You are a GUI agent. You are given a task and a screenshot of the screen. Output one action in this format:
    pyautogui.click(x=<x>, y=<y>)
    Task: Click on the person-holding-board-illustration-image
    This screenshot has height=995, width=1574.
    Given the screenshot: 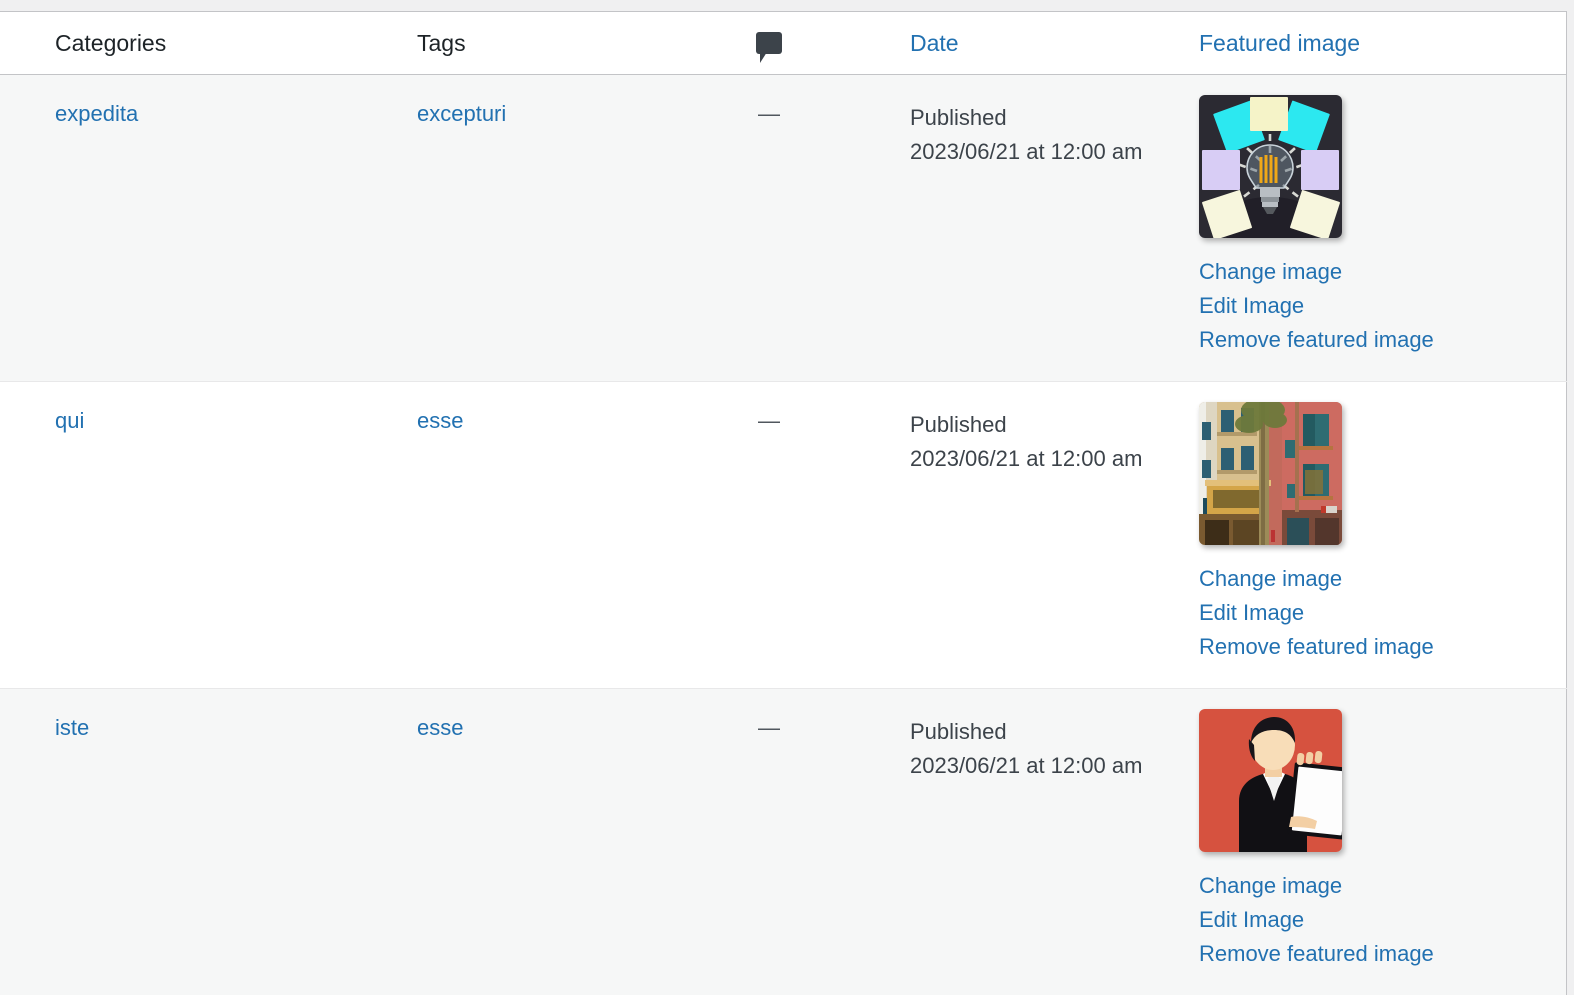 What is the action you would take?
    pyautogui.click(x=1270, y=780)
    